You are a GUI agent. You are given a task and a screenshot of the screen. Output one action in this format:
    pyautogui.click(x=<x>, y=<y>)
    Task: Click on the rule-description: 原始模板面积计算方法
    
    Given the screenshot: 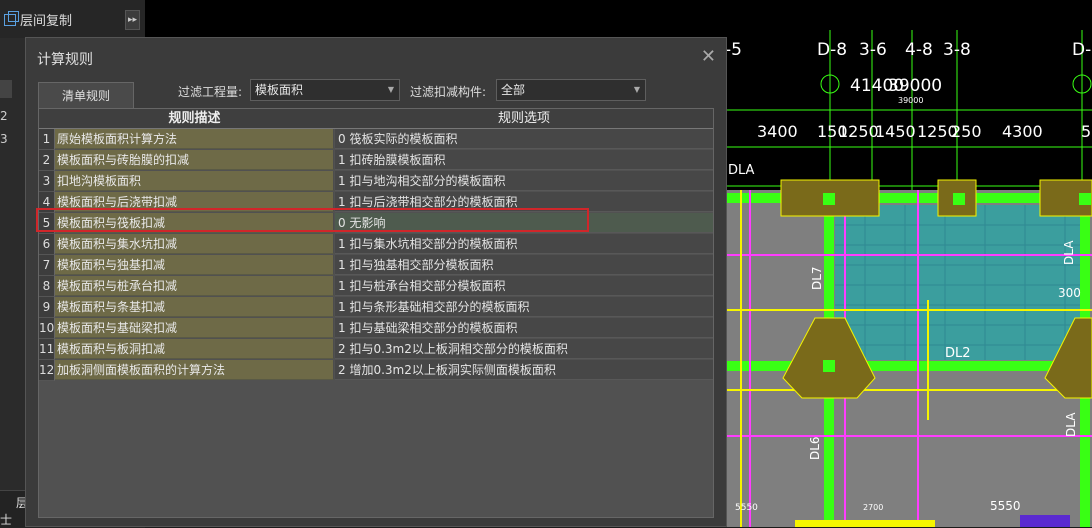 What is the action you would take?
    pyautogui.click(x=194, y=139)
    